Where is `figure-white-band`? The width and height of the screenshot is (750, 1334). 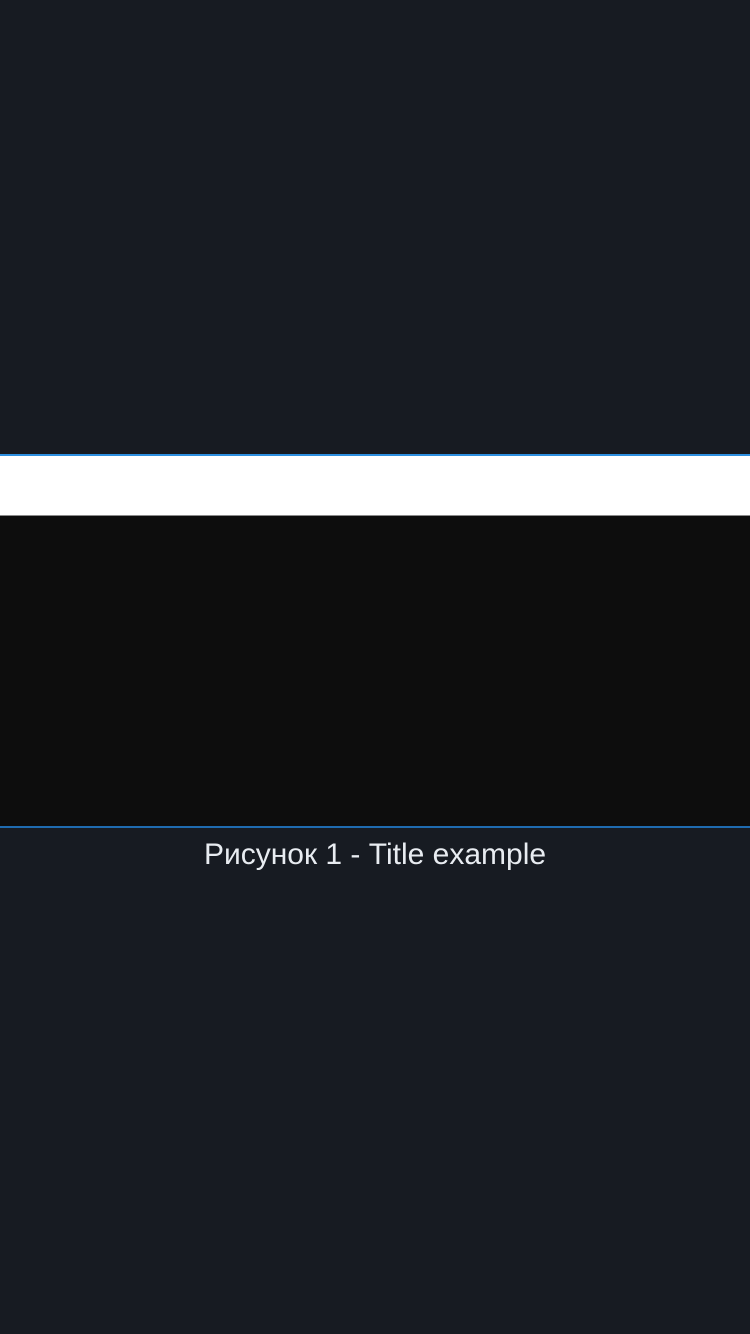 figure-white-band is located at coordinates (375, 486).